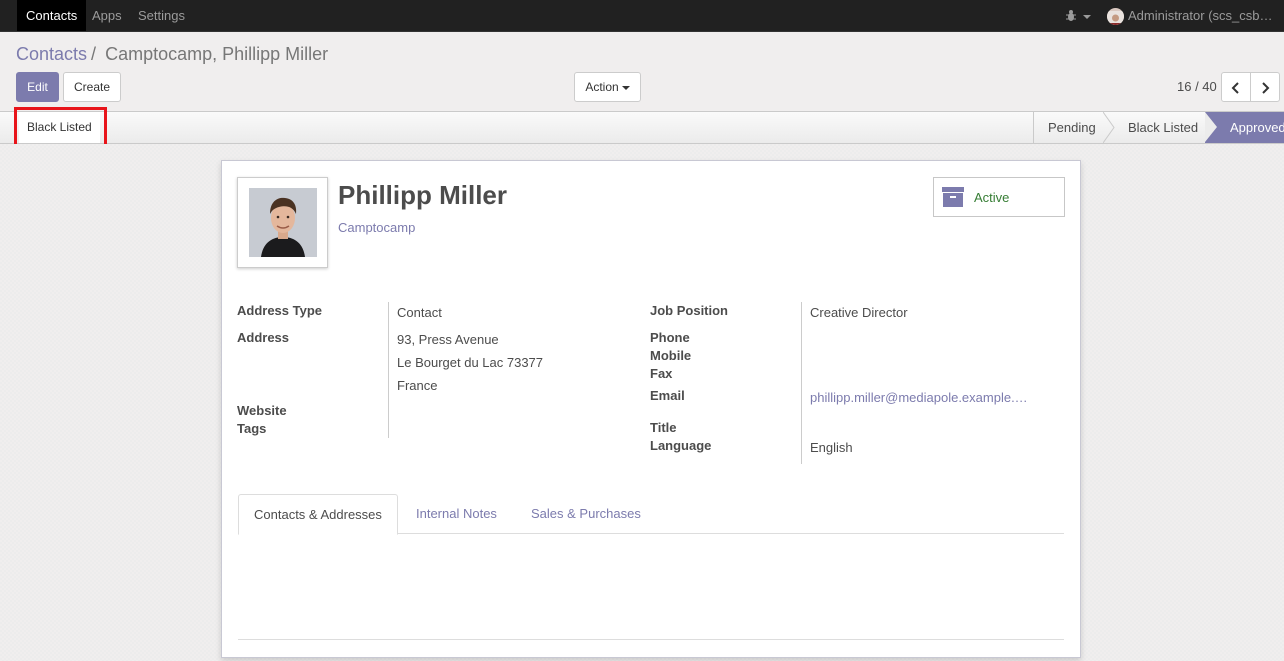 The width and height of the screenshot is (1284, 661). I want to click on address-type-label: Address Type, so click(280, 310).